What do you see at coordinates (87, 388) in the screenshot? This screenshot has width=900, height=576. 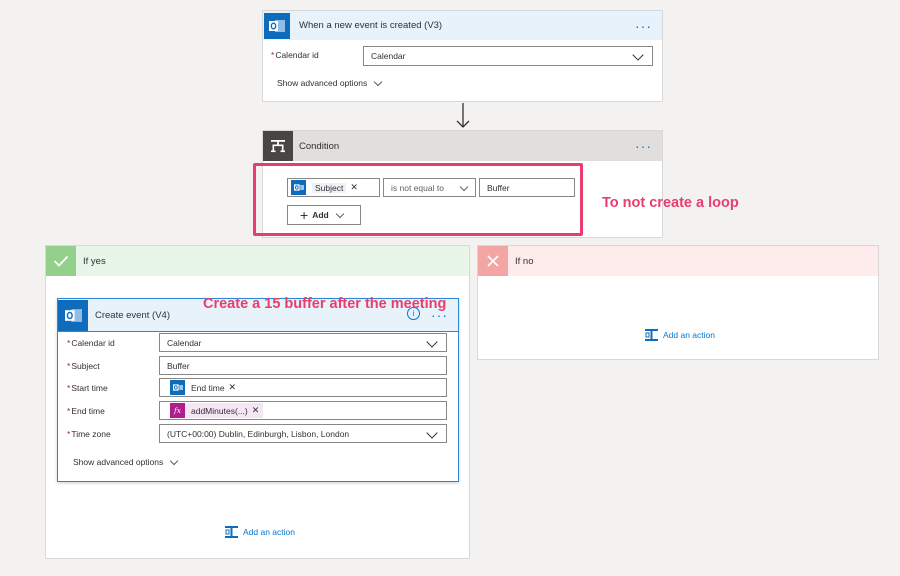 I see `start-time-label: *Start time` at bounding box center [87, 388].